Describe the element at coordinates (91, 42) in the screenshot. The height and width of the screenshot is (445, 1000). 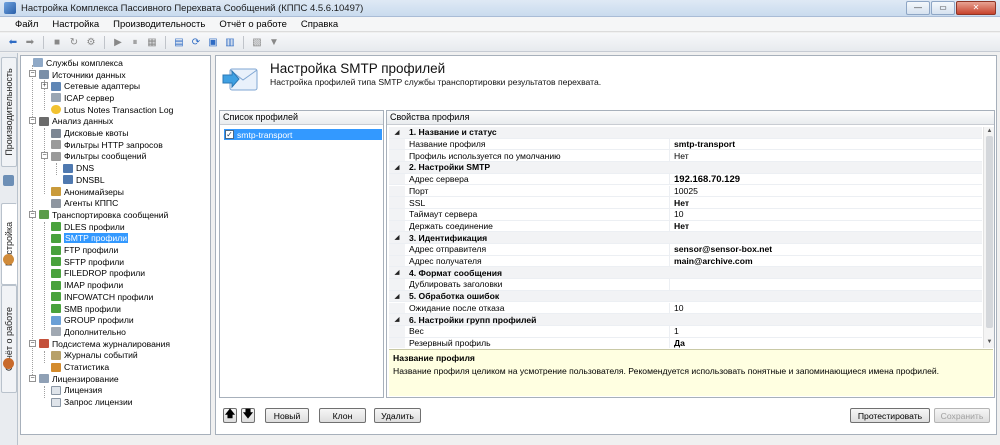
I see `settings-icon: ⚙` at that location.